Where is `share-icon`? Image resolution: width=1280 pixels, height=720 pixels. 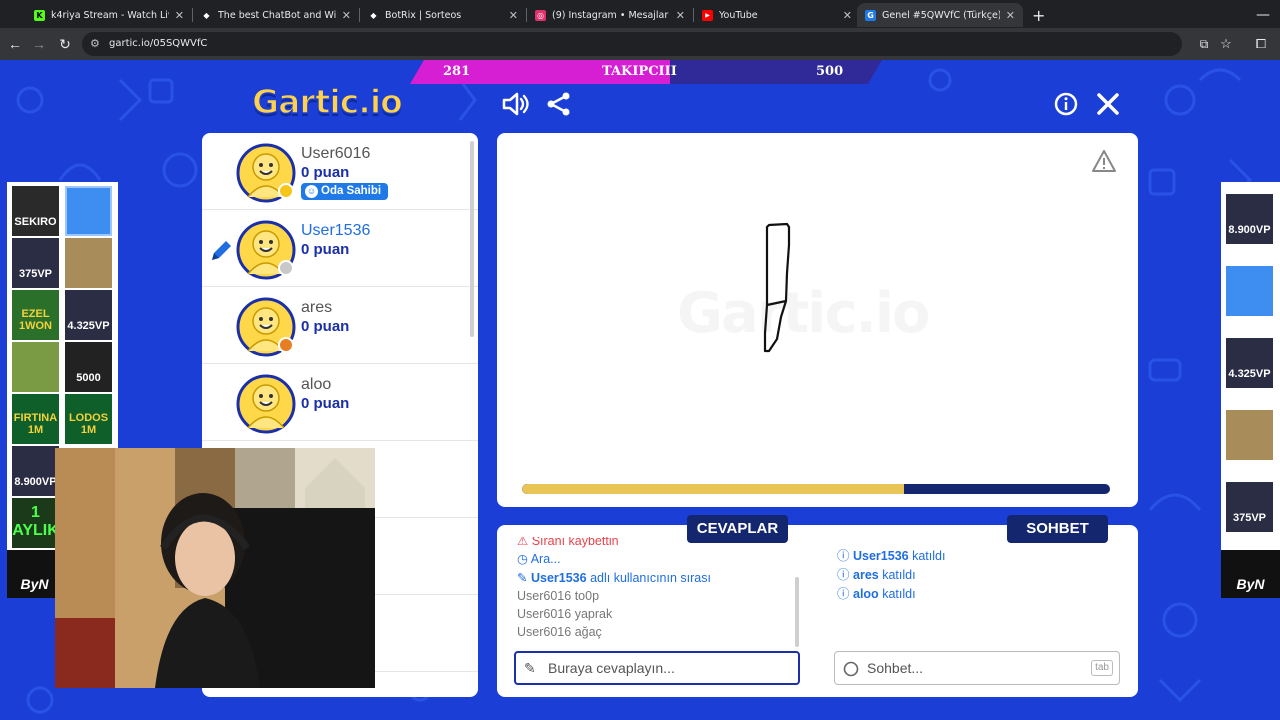
share-icon is located at coordinates (559, 107).